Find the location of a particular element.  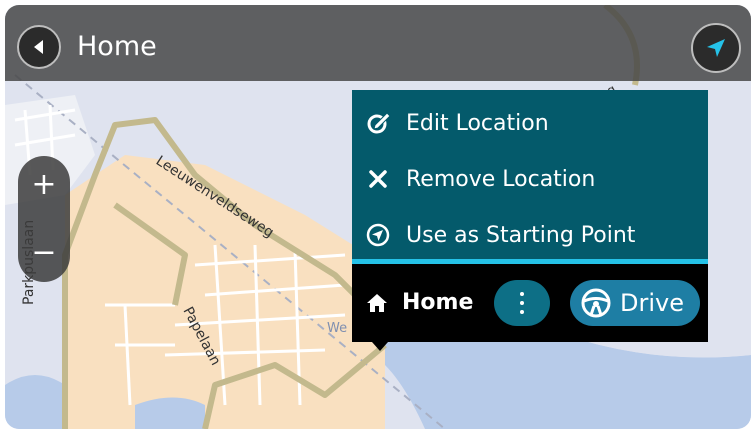

steering-wheel-icon is located at coordinates (596, 303).